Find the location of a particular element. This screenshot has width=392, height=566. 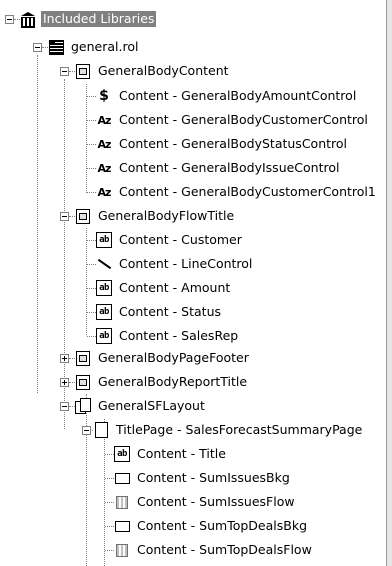

node-label: Included Libraries is located at coordinates (99, 19).